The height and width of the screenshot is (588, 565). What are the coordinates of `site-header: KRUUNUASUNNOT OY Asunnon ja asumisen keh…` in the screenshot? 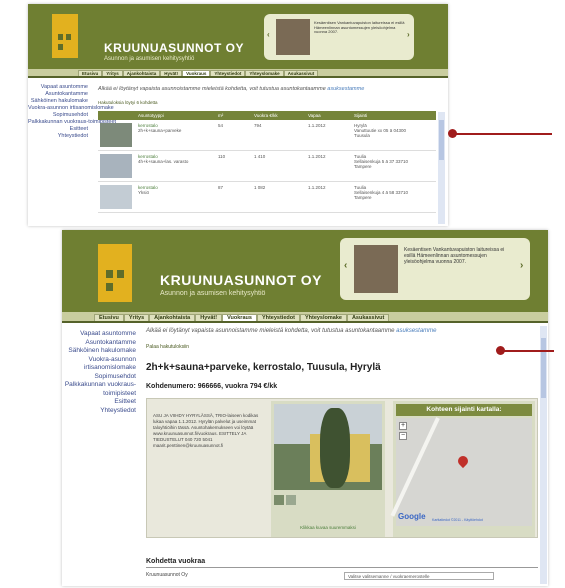 It's located at (238, 36).